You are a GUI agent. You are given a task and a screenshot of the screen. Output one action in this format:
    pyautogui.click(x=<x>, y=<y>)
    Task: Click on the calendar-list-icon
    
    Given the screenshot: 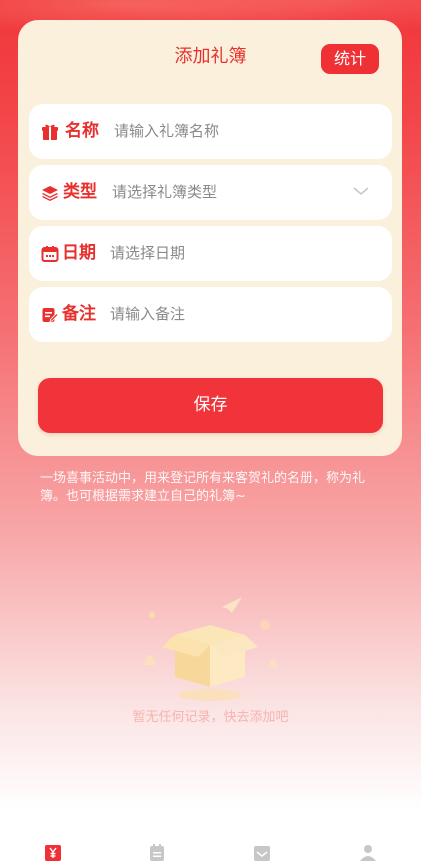 What is the action you would take?
    pyautogui.click(x=157, y=852)
    